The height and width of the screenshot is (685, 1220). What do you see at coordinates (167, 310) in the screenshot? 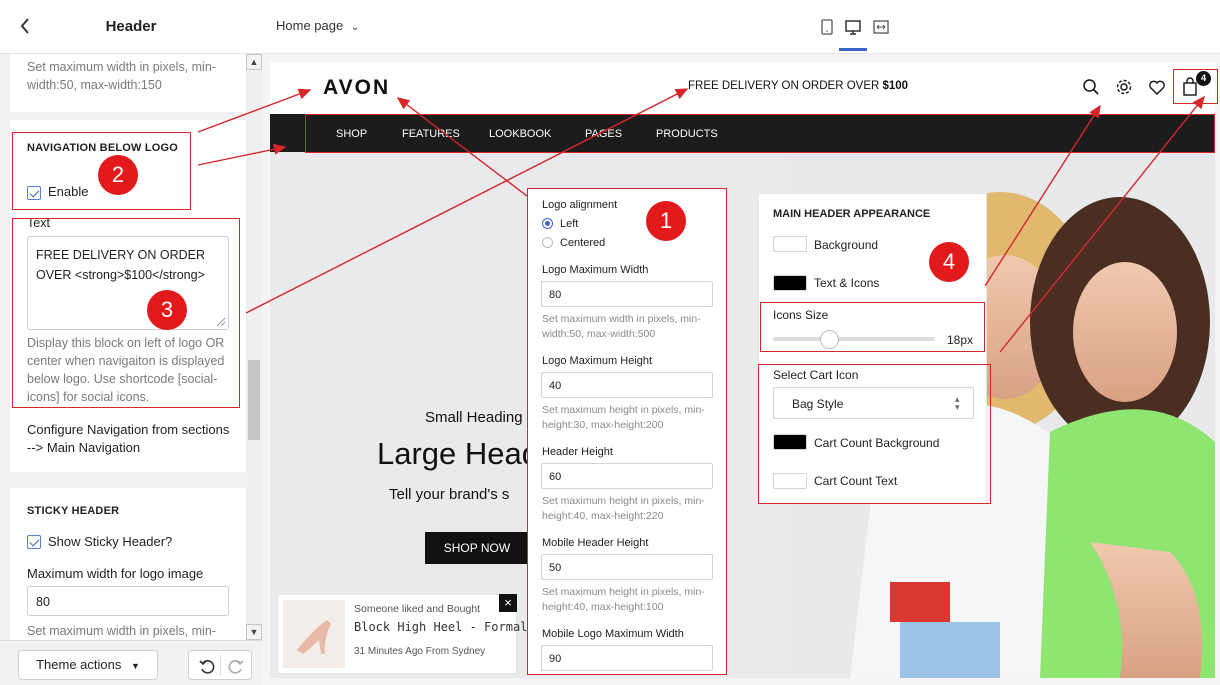
I see `annotation-badge-3: 3` at bounding box center [167, 310].